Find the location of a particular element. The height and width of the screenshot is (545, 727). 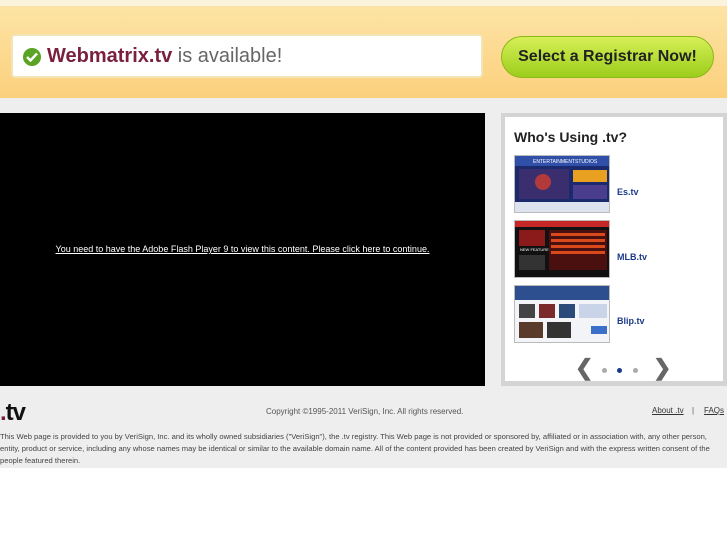

availability-message: Webmatrix.tv is available! is located at coordinates (164, 56).